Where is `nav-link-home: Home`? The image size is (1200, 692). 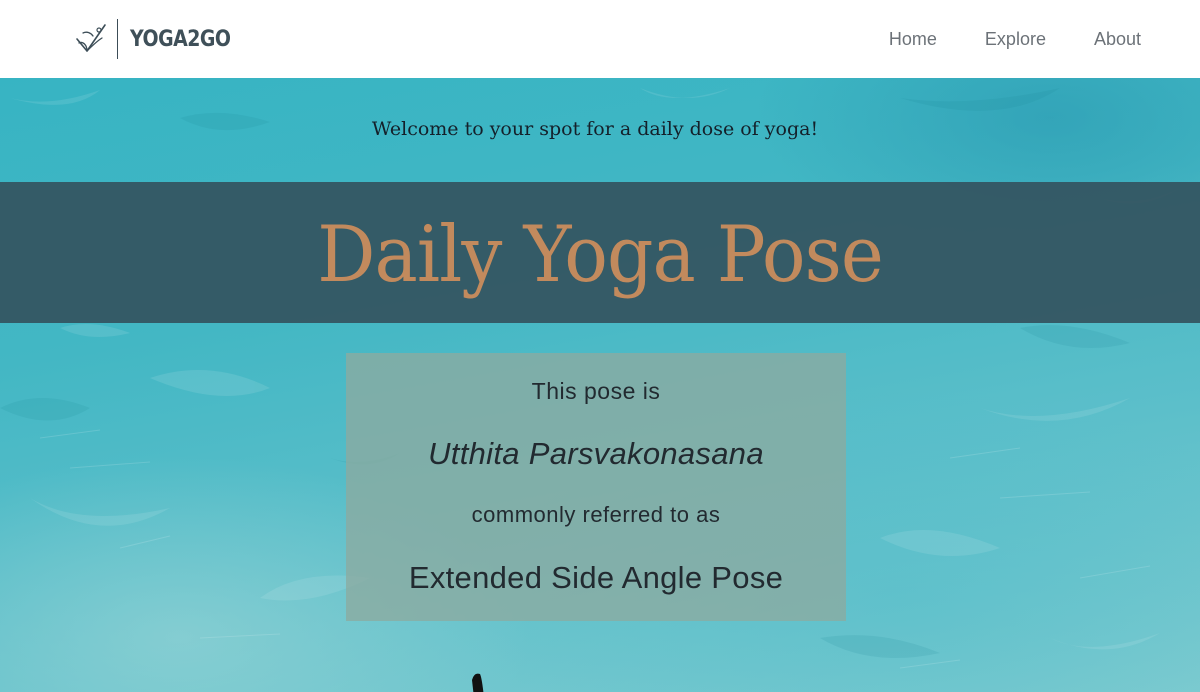
nav-link-home: Home is located at coordinates (913, 39).